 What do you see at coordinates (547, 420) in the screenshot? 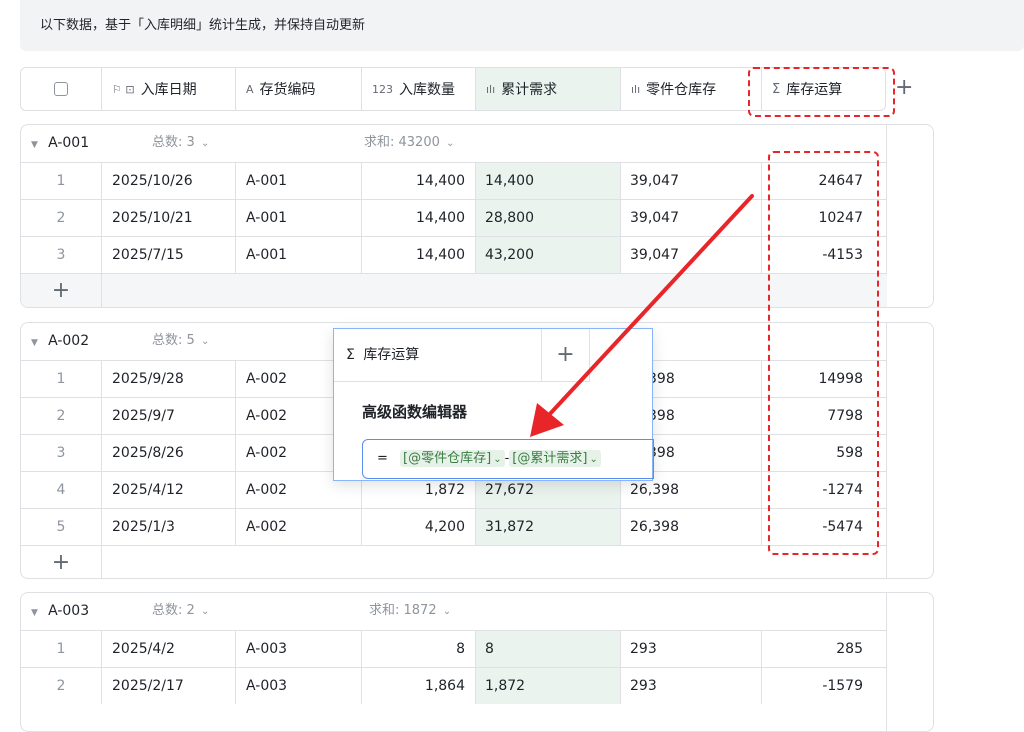
I see `arrow-head` at bounding box center [547, 420].